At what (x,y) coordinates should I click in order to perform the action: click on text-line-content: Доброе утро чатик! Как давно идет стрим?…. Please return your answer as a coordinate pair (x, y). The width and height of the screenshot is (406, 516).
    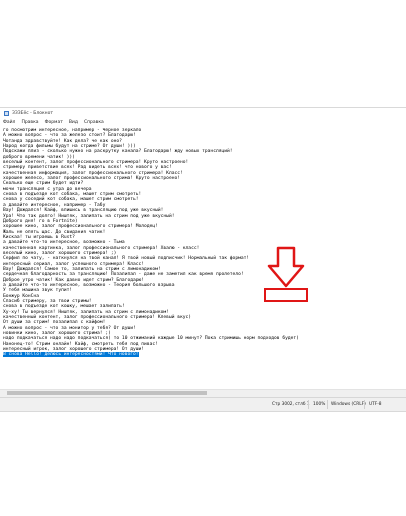
    Looking at the image, I should click on (74, 280).